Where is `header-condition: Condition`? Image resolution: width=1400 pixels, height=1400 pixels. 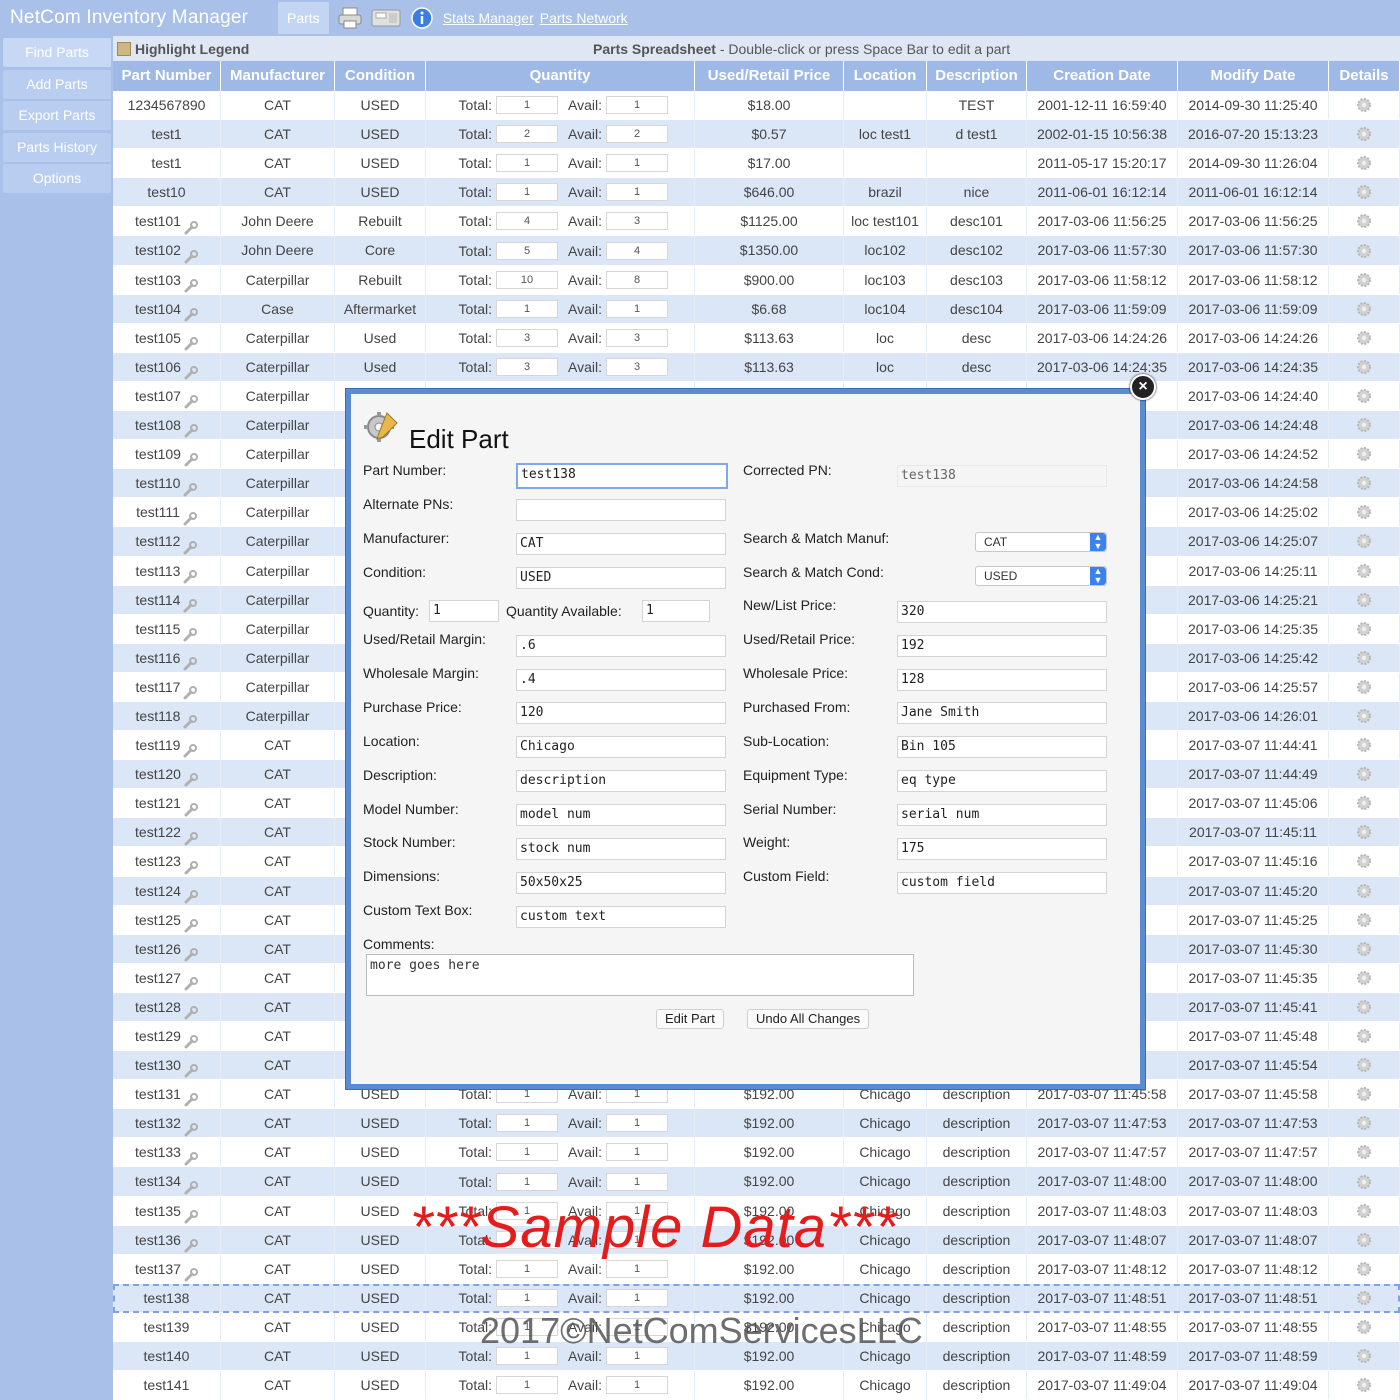
header-condition: Condition is located at coordinates (380, 76).